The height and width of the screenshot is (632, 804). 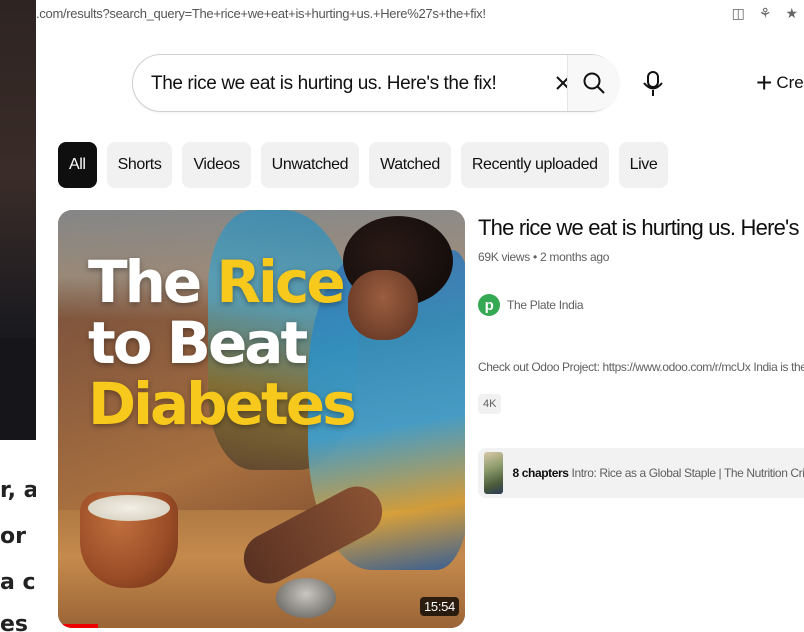 I want to click on chip-all: All, so click(x=77, y=165).